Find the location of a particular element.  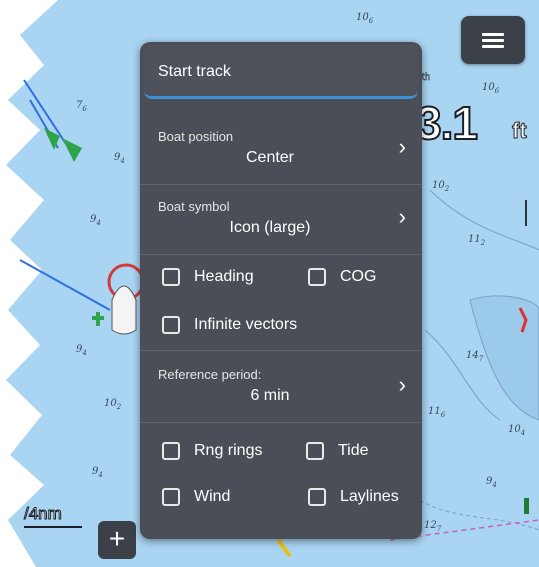

start-track-button: Start track is located at coordinates (281, 72).